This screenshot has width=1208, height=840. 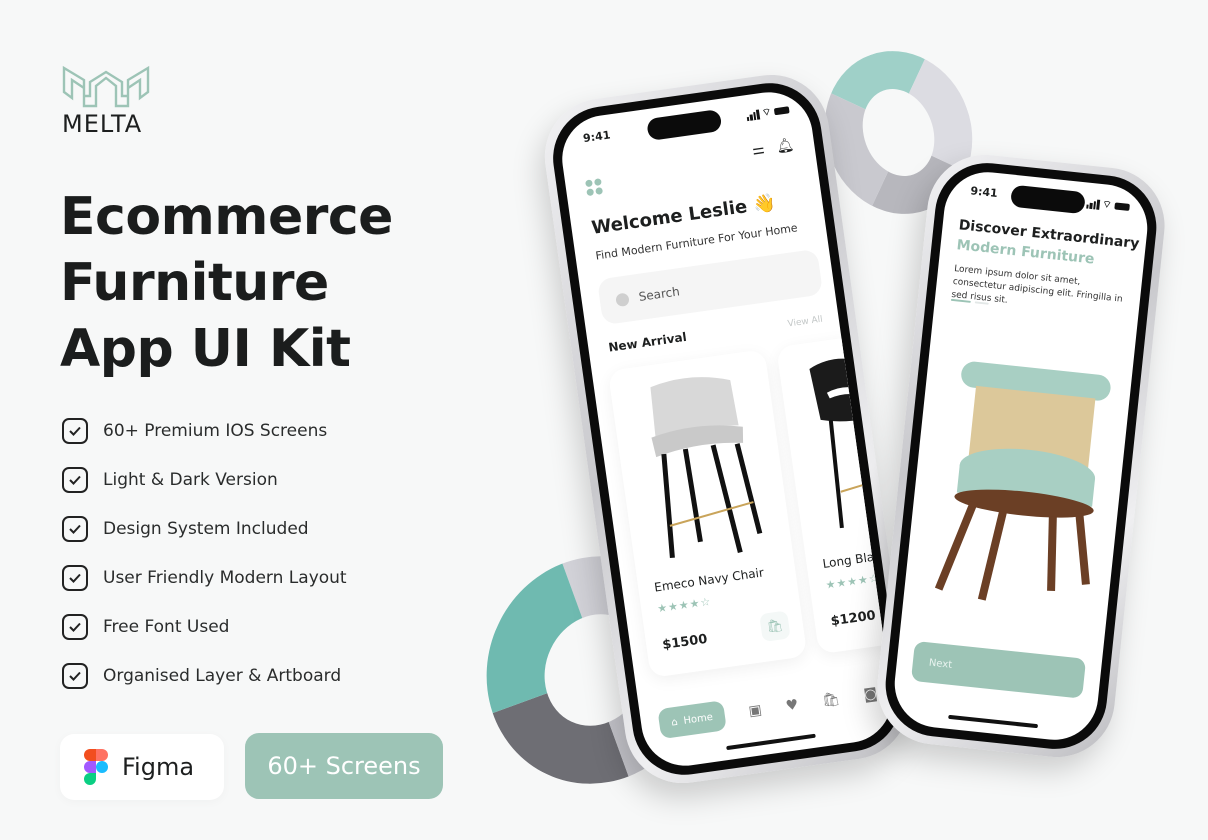 I want to click on bag-icon: 🛍︎, so click(x=831, y=700).